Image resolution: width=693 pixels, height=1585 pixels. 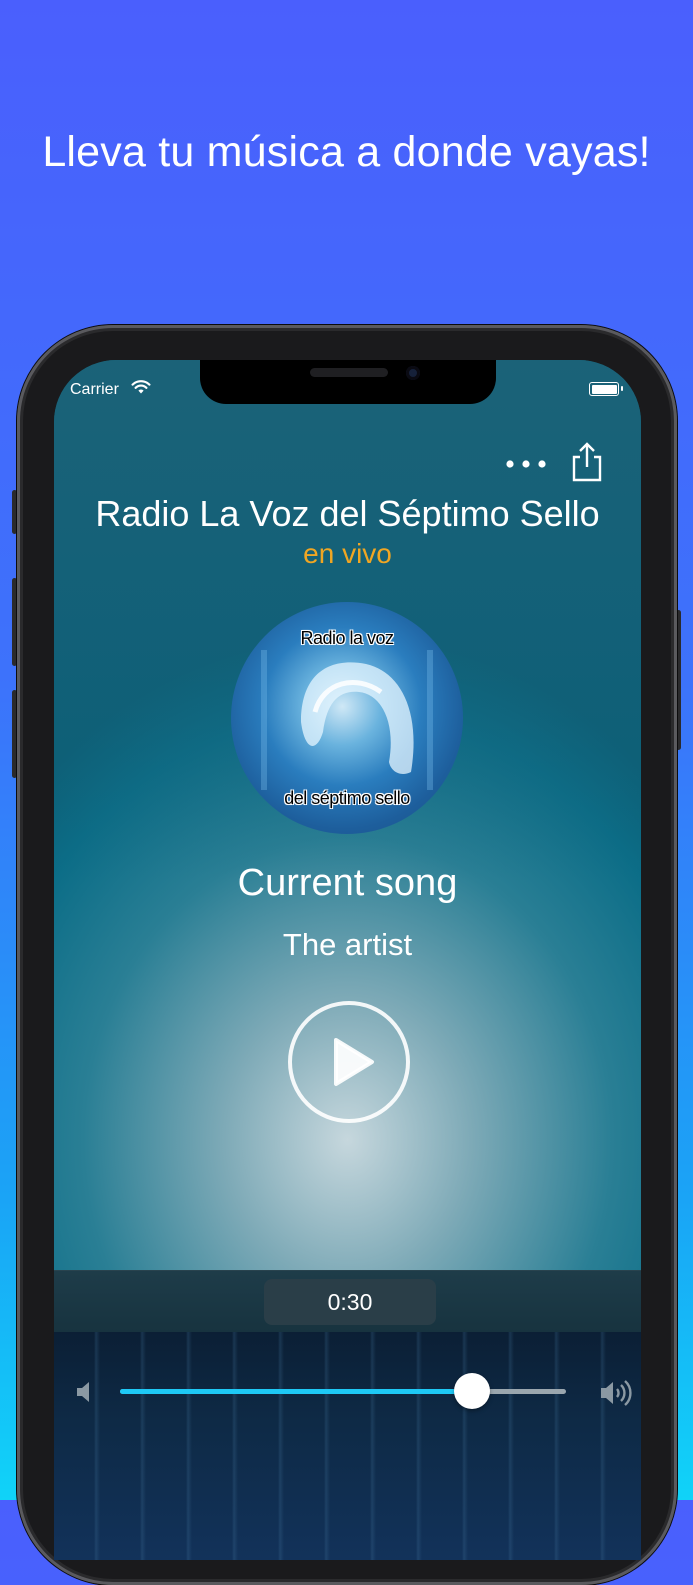 I want to click on phone-notch, so click(x=348, y=382).